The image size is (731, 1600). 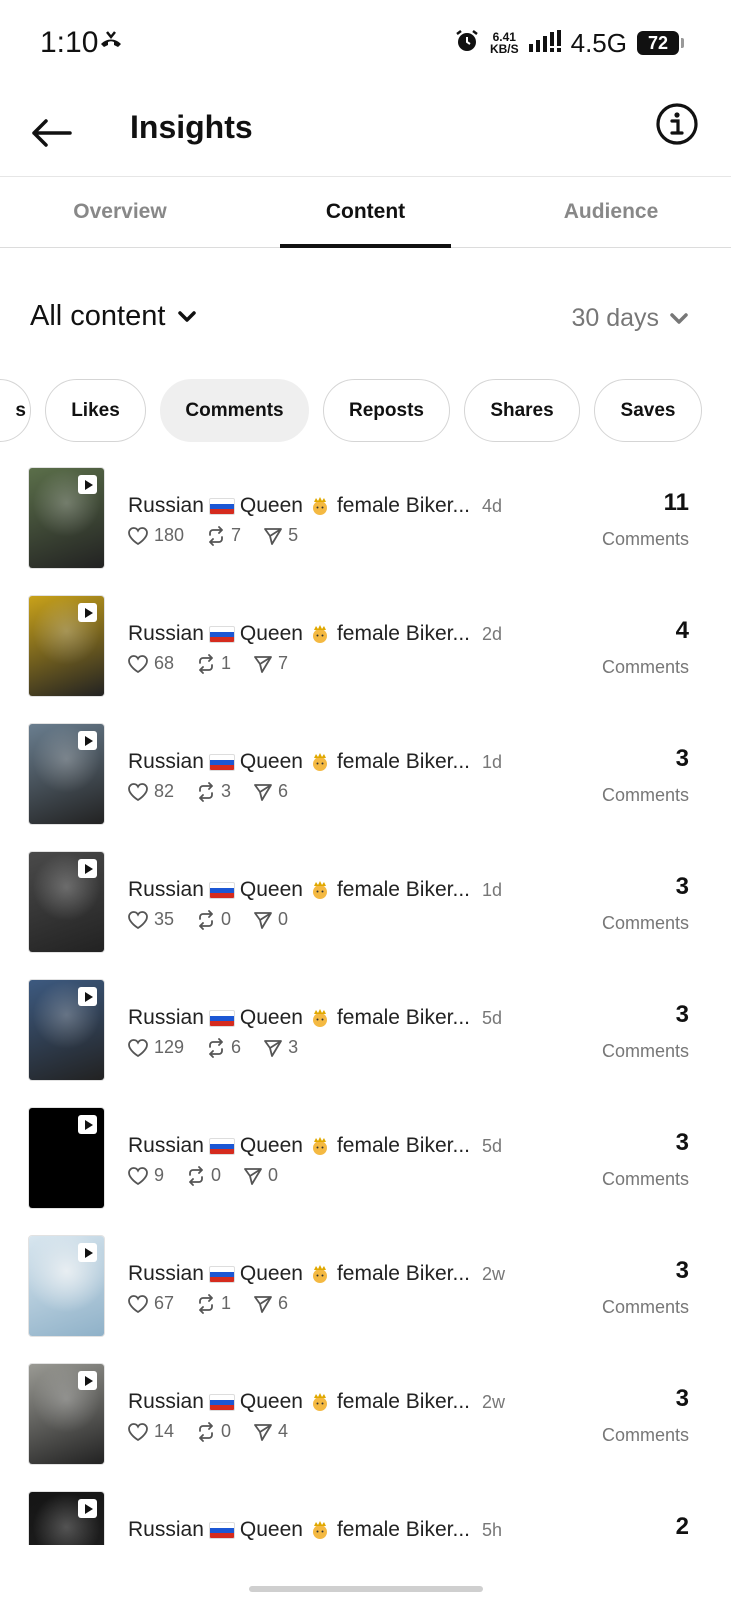 I want to click on page-title: Insights, so click(x=191, y=127).